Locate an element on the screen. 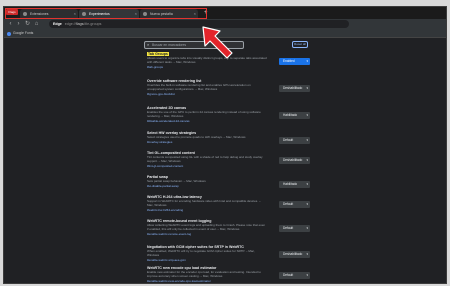 This screenshot has height=286, width=450. tab-label: Nueva pestaña is located at coordinates (161, 14).